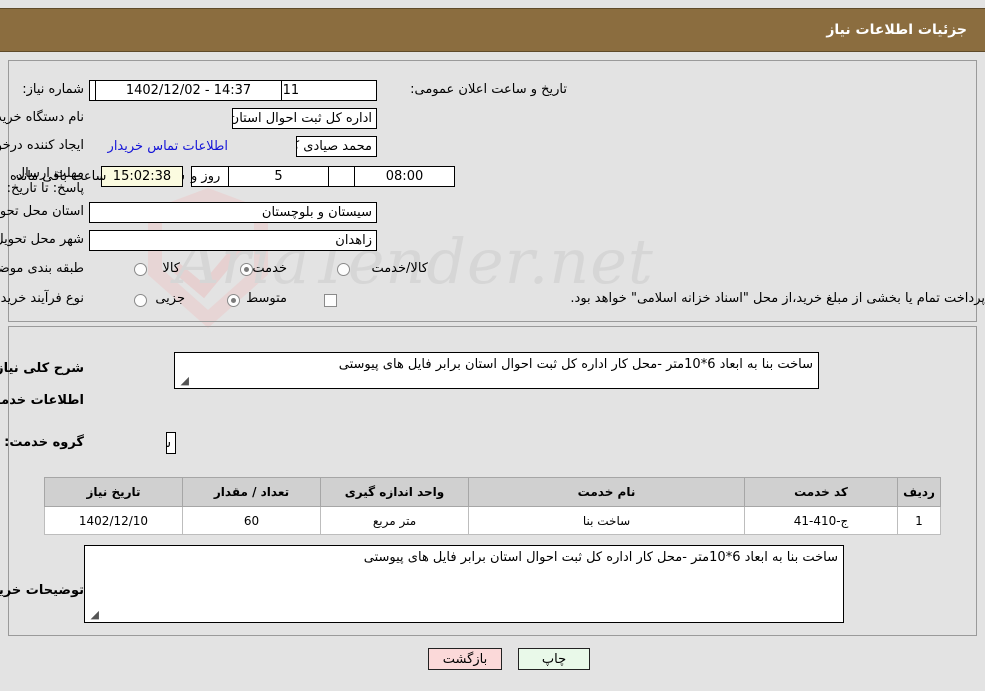 This screenshot has width=985, height=691. I want to click on service-group-label: گروه خدمت:, so click(44, 442).